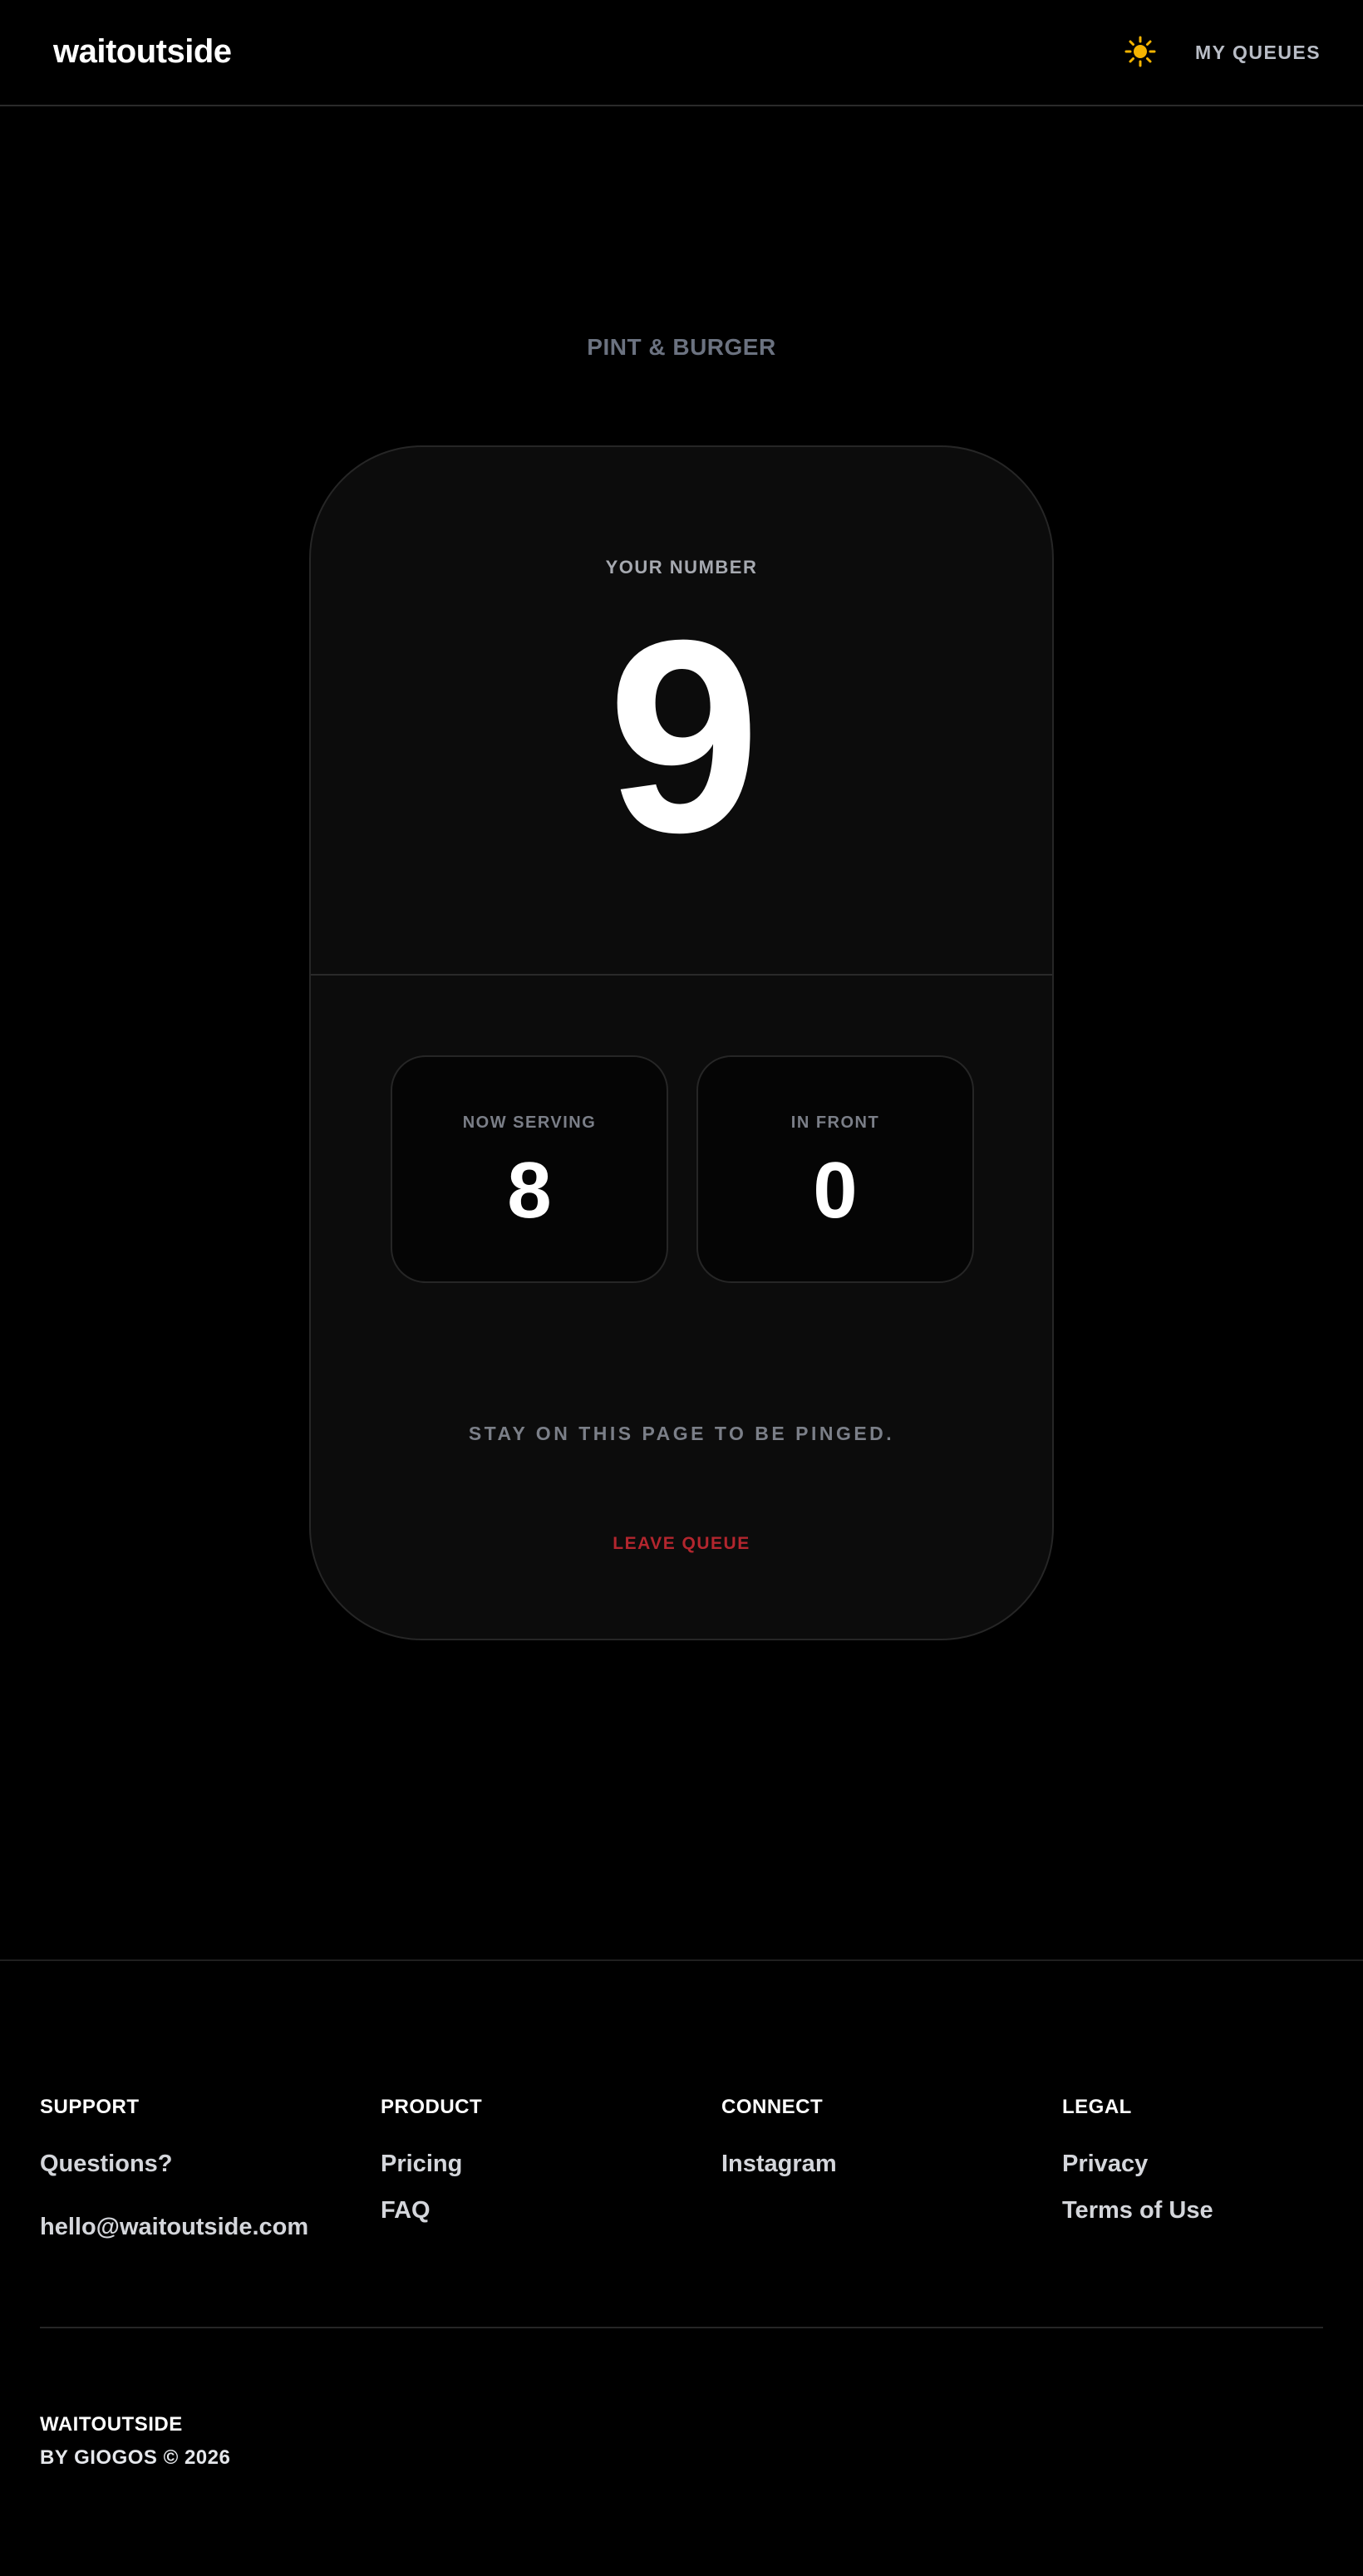  I want to click on now-serving-box: NOW SERVING 8, so click(529, 1169).